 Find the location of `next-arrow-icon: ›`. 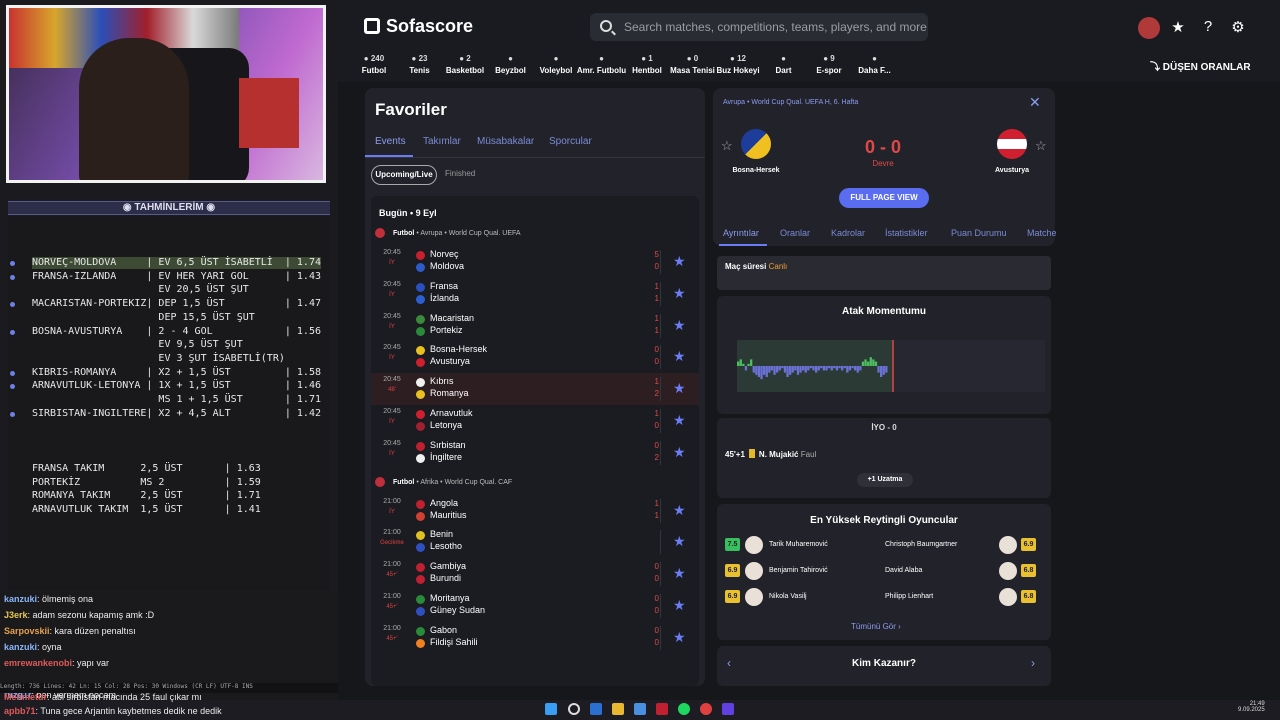

next-arrow-icon: › is located at coordinates (1033, 663).